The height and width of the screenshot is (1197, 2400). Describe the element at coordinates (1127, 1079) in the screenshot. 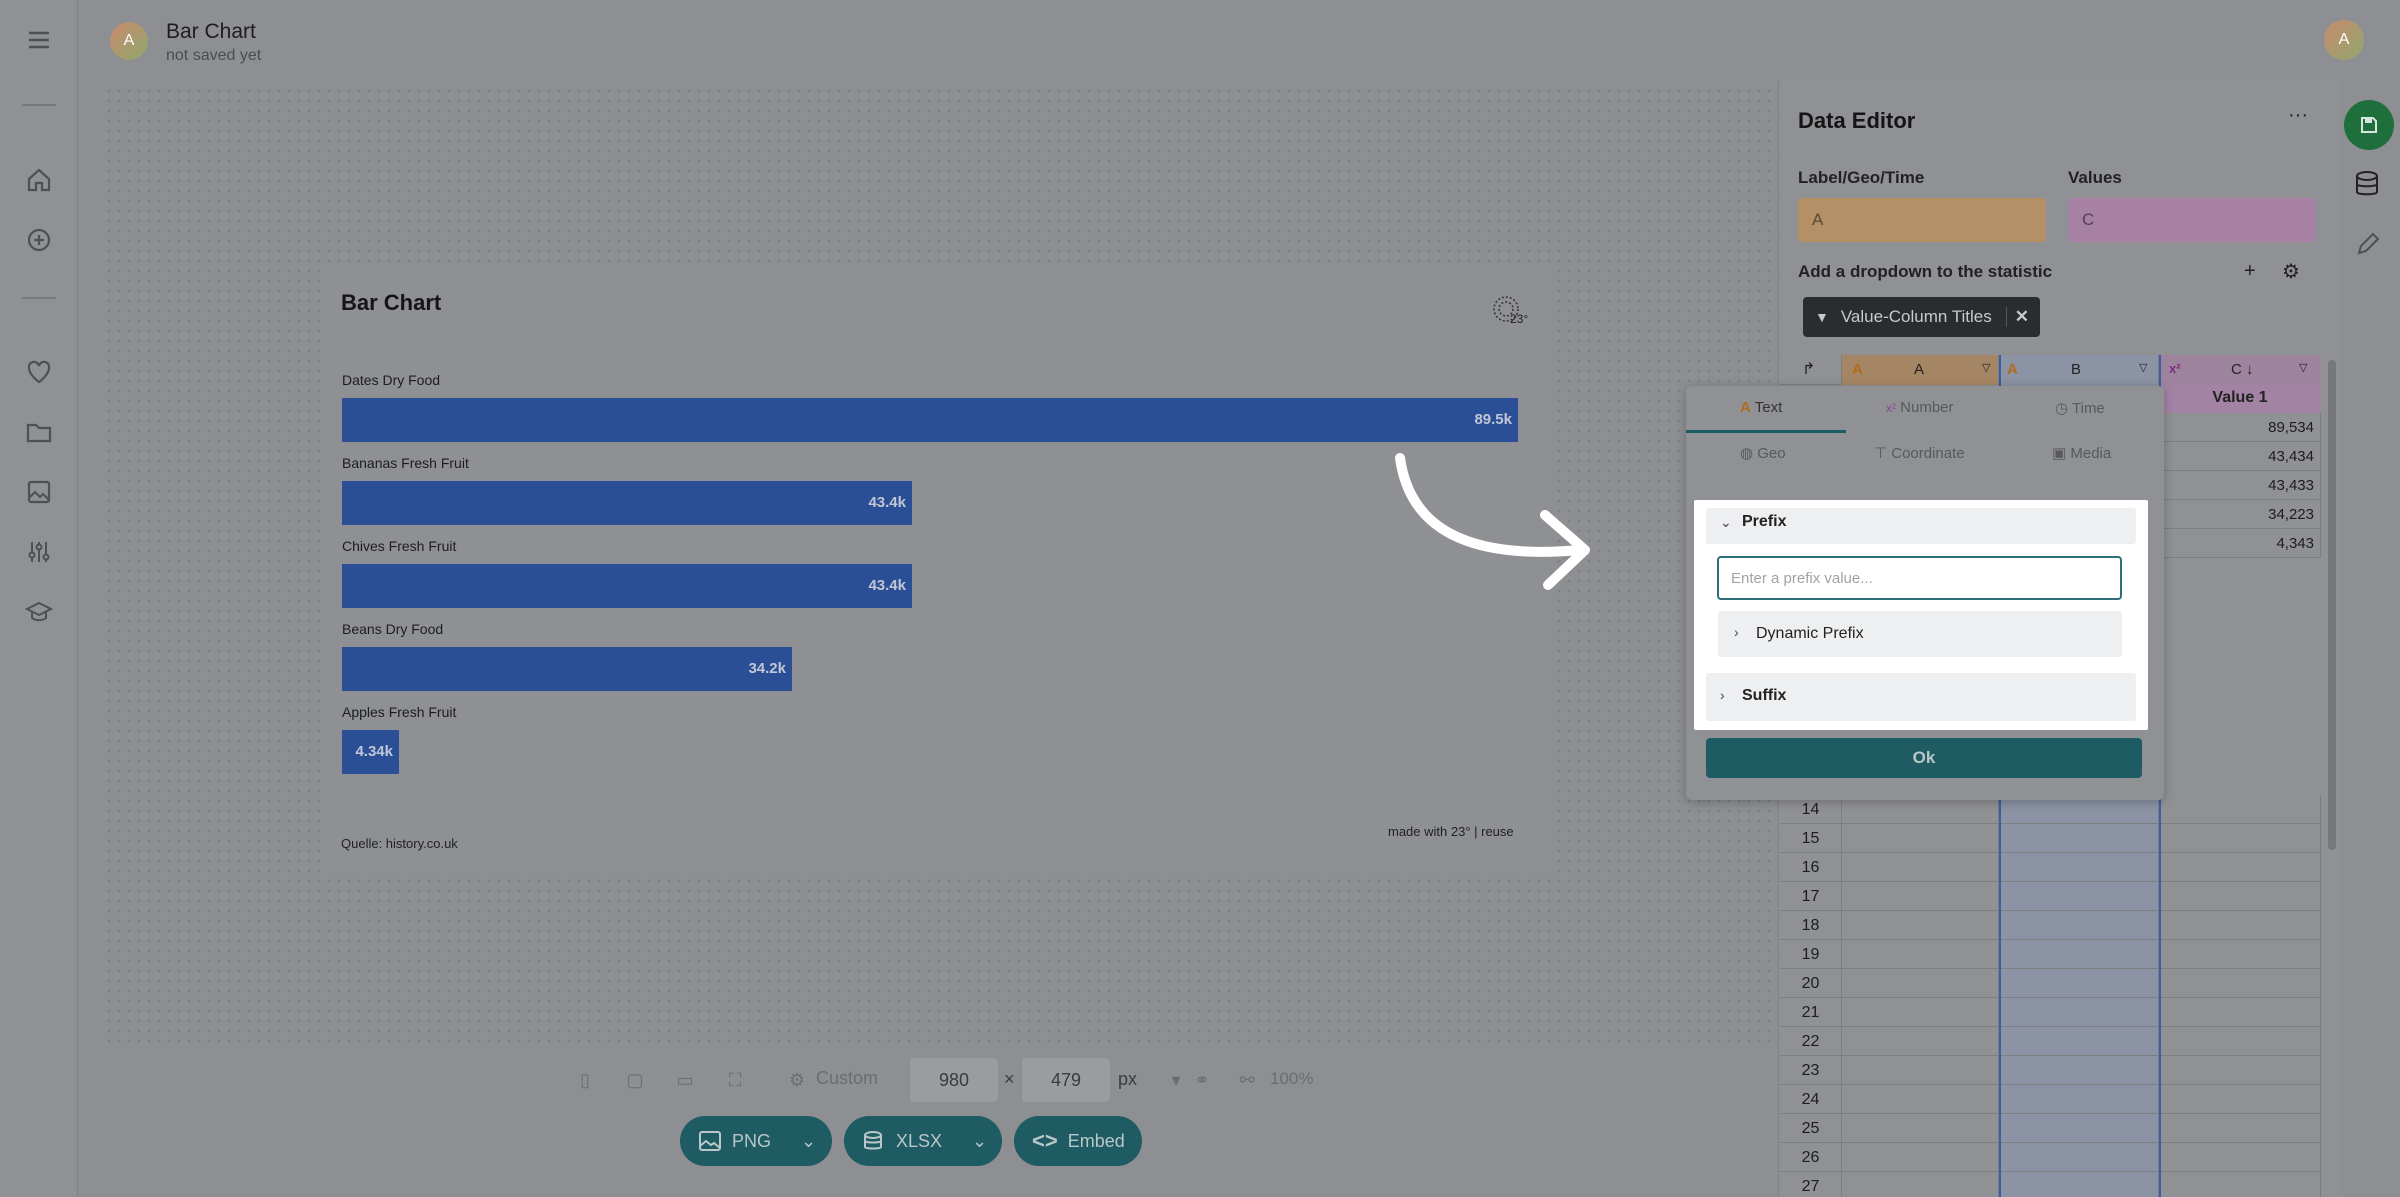

I see `unit-select: px` at that location.